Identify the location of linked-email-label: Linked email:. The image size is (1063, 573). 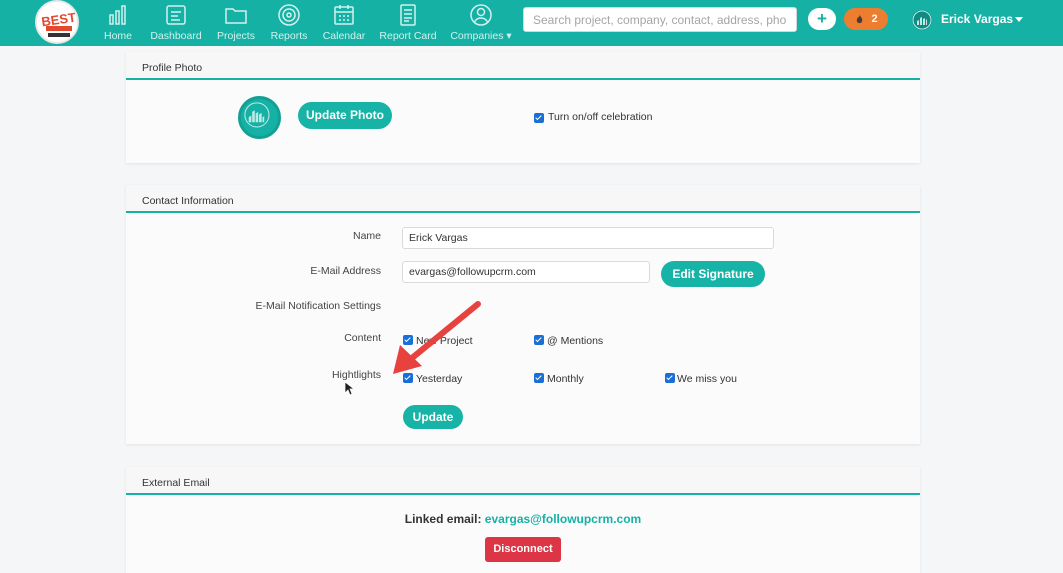
(443, 519).